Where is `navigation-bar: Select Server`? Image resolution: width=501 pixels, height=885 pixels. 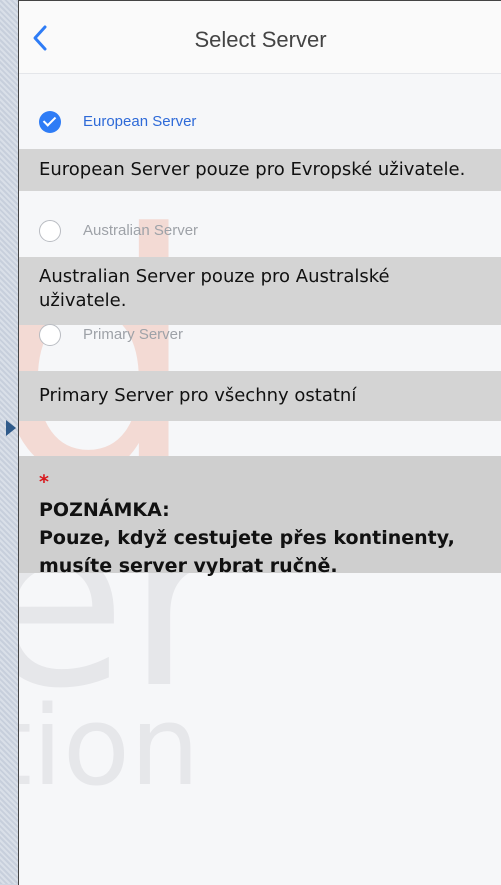
navigation-bar: Select Server is located at coordinates (260, 37).